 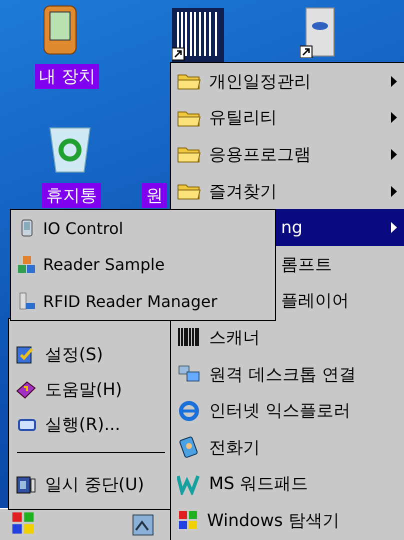 I want to click on programs-menu-item: 스캐너, so click(x=287, y=337).